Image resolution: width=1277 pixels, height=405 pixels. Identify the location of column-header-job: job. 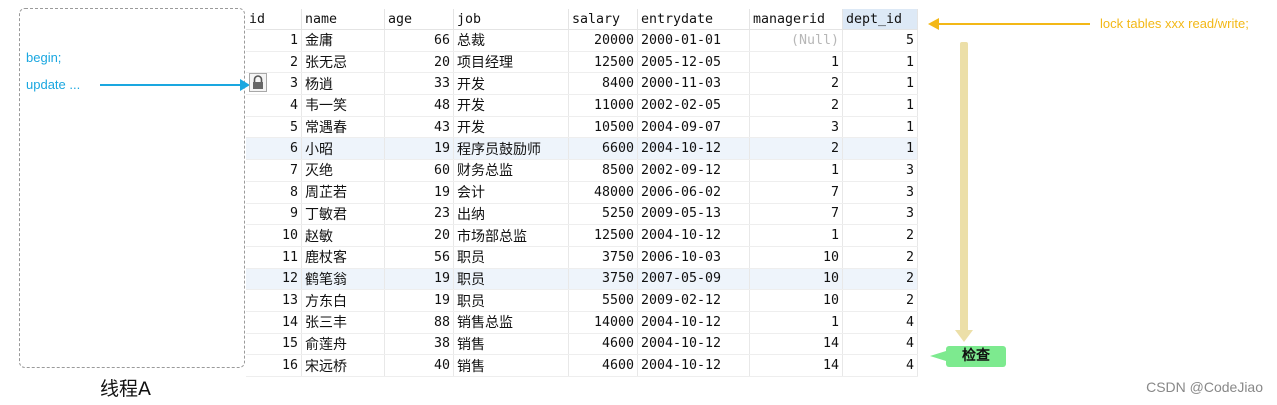
(511, 19).